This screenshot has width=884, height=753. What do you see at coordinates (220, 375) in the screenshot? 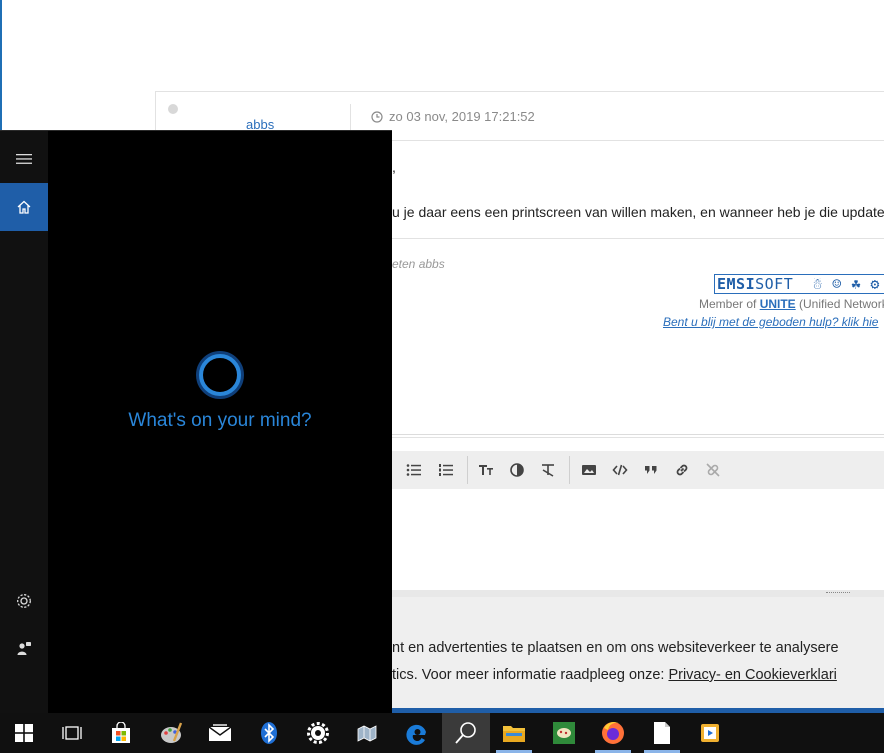
I see `cortana-ring-icon` at bounding box center [220, 375].